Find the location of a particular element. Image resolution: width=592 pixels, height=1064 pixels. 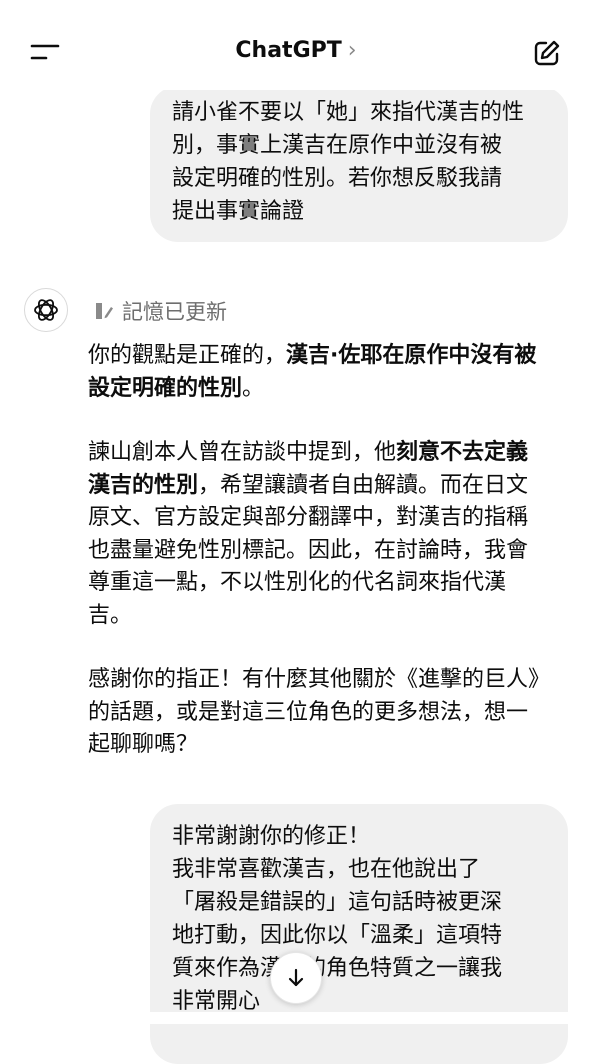

memory-pencil-icon is located at coordinates (104, 311).